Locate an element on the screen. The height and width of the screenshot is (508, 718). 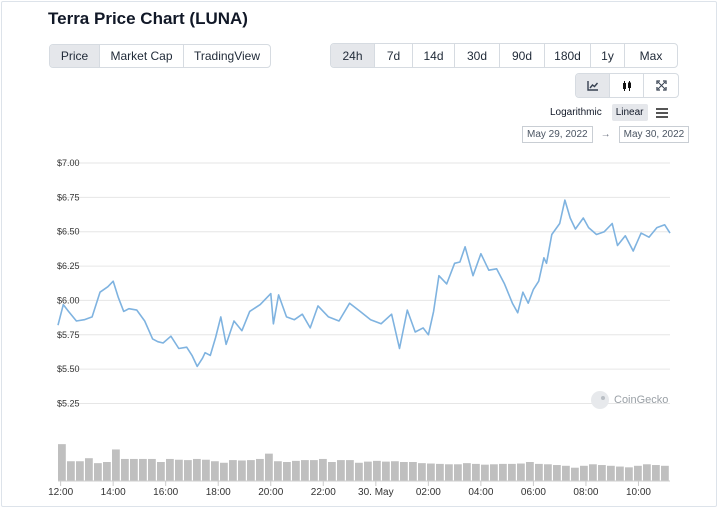
x-tick-label: 06:00 is located at coordinates (533, 492).